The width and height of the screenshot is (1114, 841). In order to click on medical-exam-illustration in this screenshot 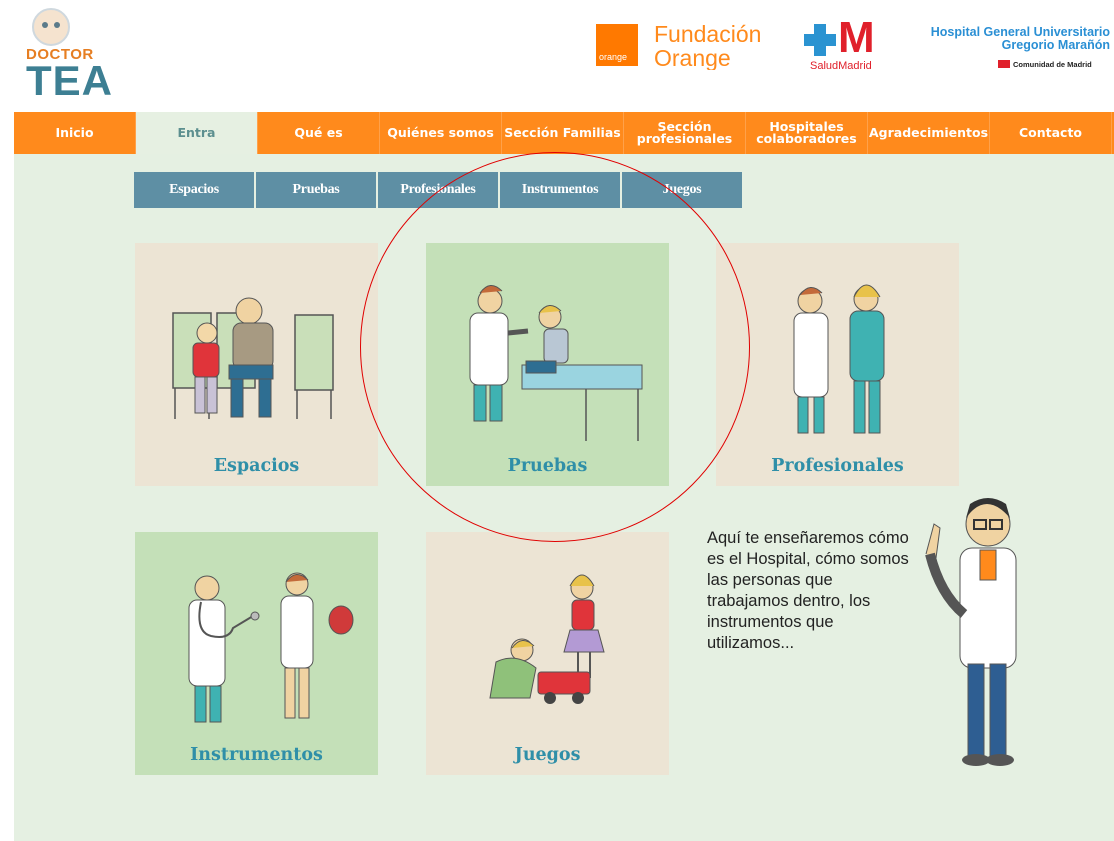, I will do `click(556, 363)`.